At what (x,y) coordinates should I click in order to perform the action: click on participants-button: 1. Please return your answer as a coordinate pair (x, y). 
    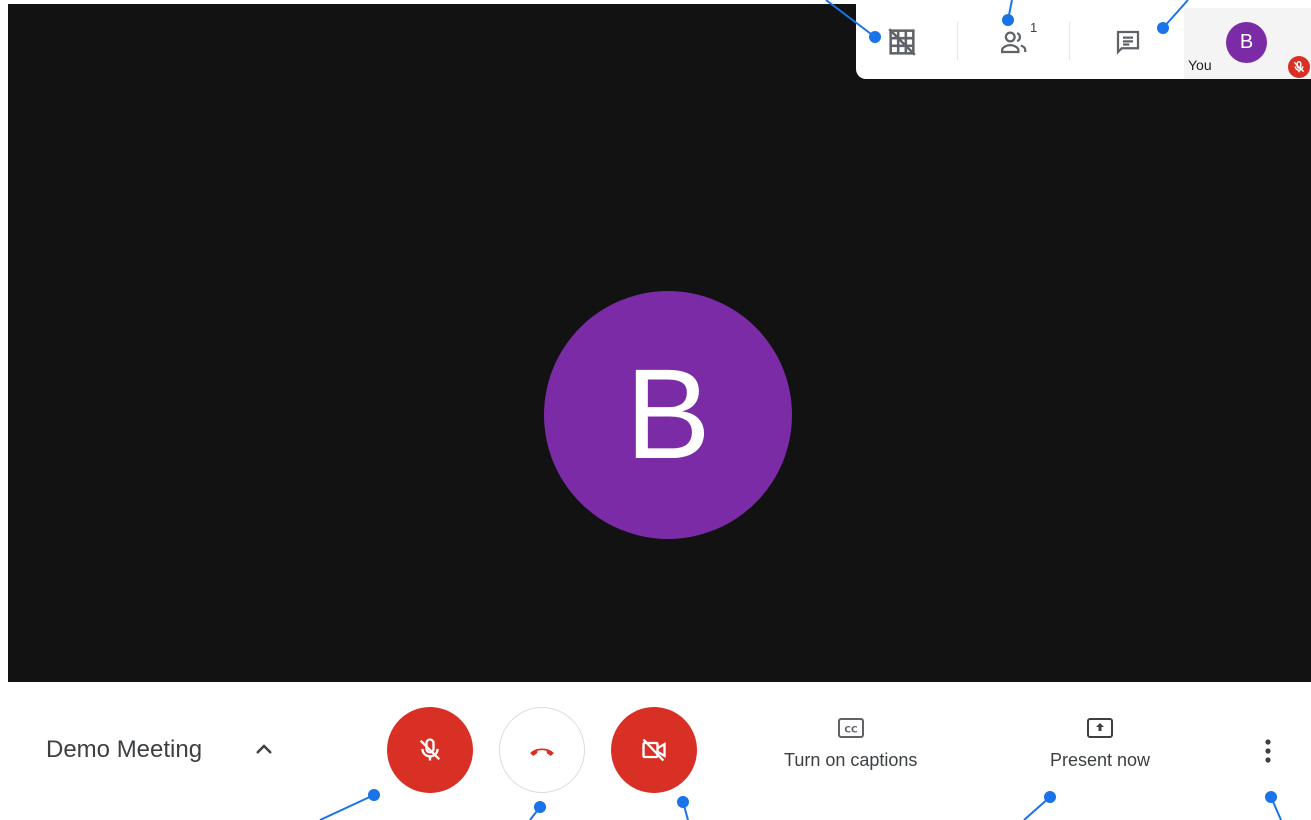
    Looking at the image, I should click on (1016, 41).